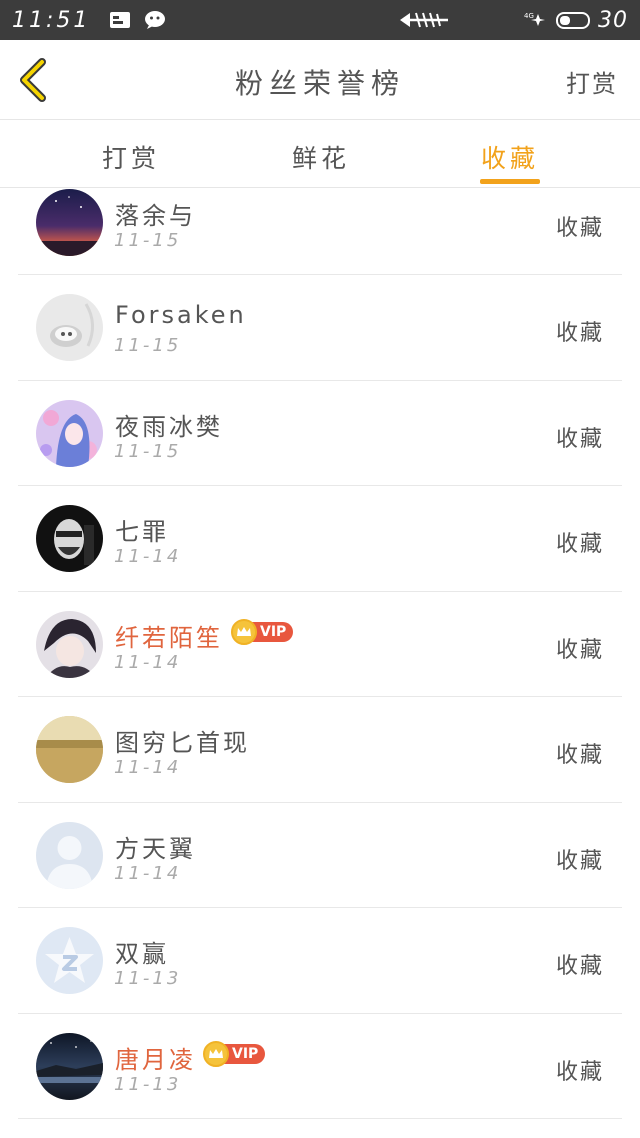 This screenshot has height=1138, width=640. What do you see at coordinates (142, 954) in the screenshot?
I see `fan-name: 双赢` at bounding box center [142, 954].